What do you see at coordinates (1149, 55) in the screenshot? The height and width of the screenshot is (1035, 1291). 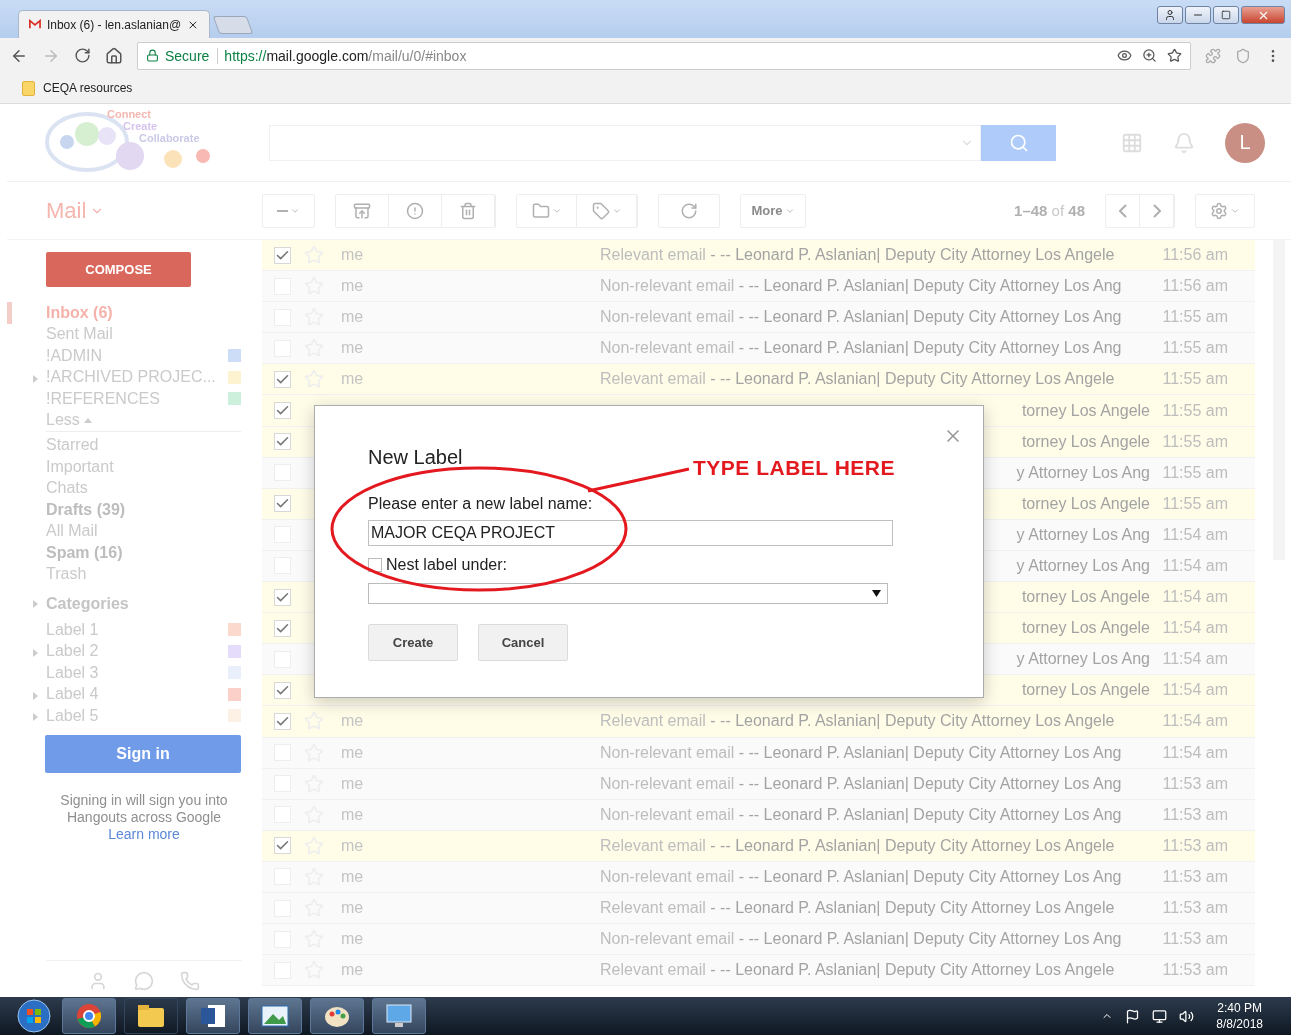 I see `zoom-icon` at bounding box center [1149, 55].